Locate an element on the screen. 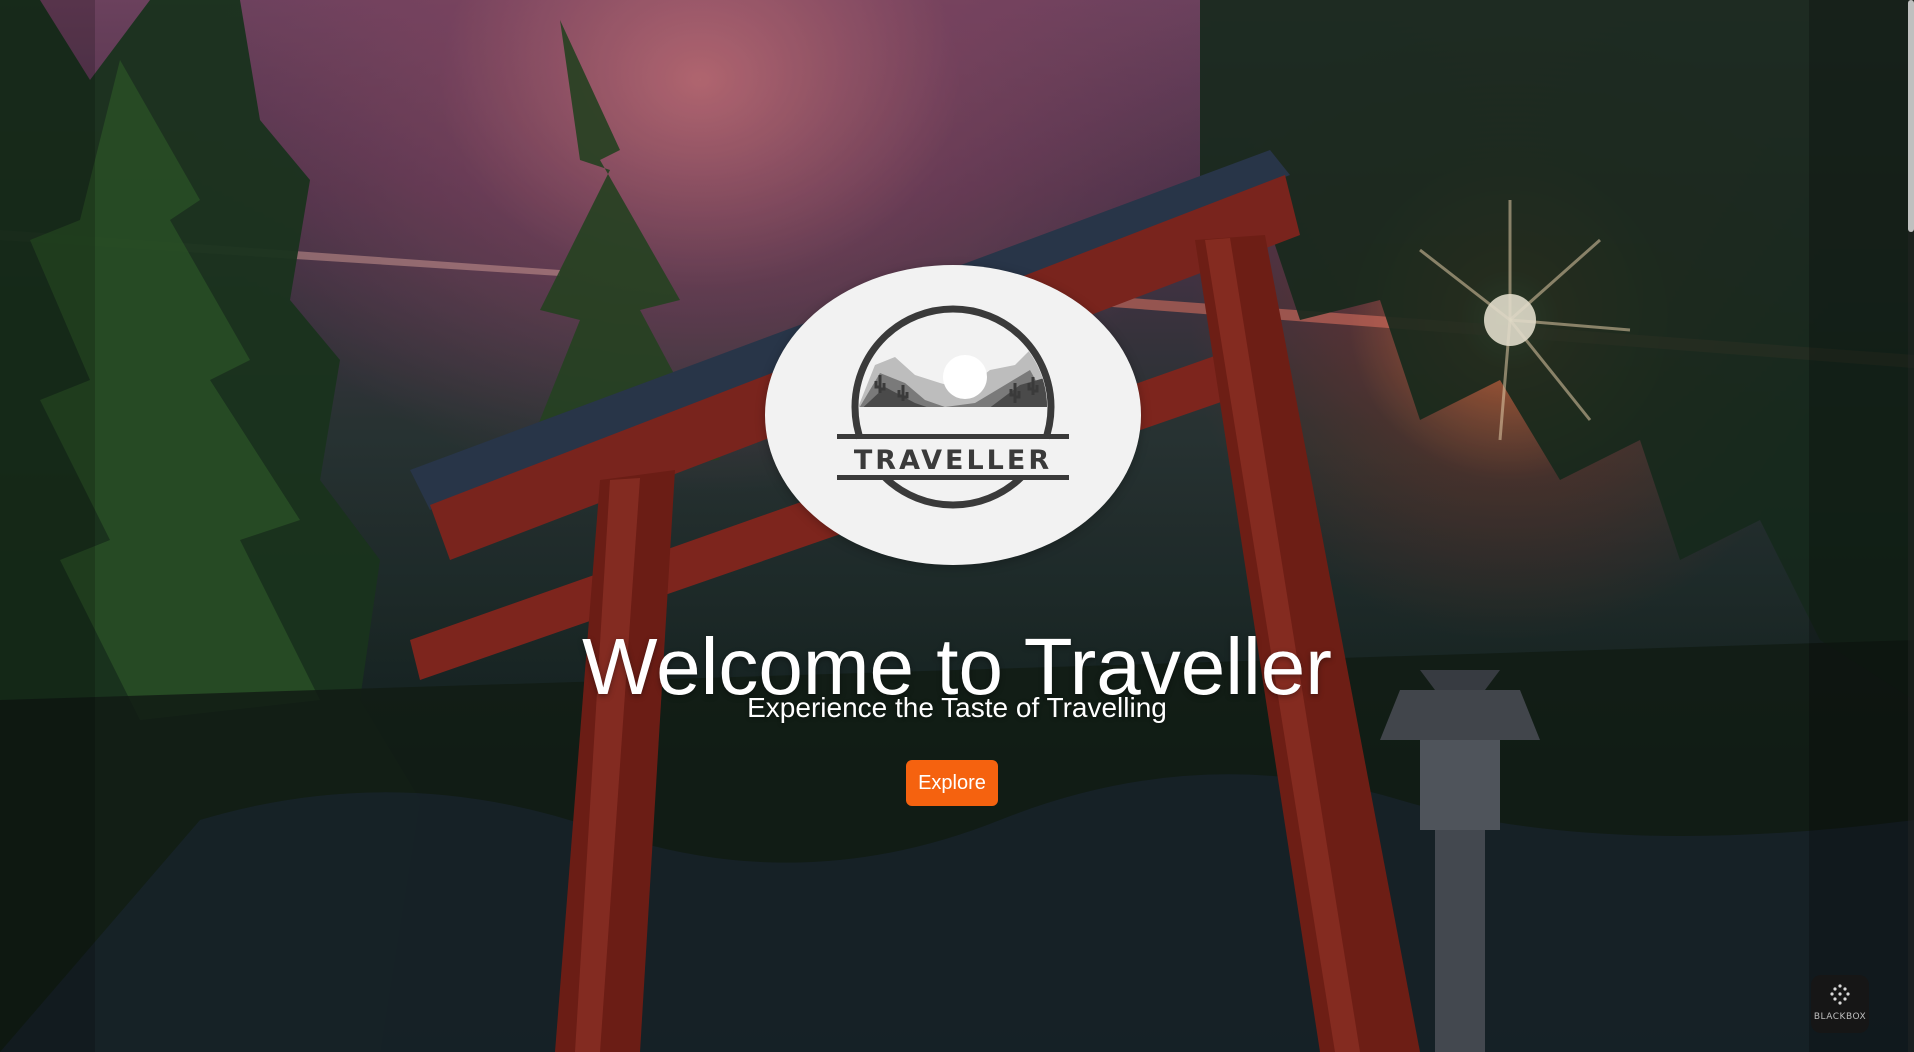 The height and width of the screenshot is (1052, 1914). logo-brand-text: TRAVELLER is located at coordinates (953, 460).